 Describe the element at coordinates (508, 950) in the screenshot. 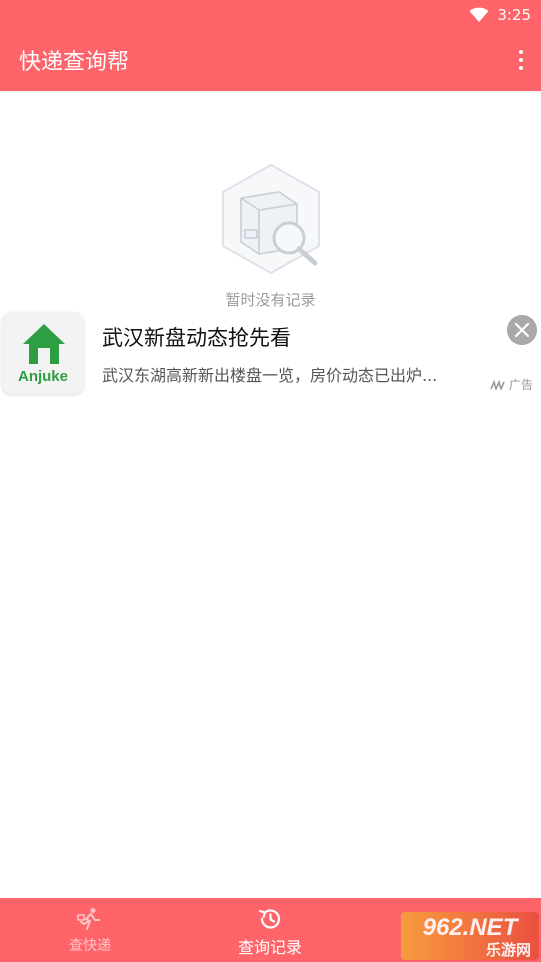

I see `watermark-bottom-text: 乐游网` at that location.